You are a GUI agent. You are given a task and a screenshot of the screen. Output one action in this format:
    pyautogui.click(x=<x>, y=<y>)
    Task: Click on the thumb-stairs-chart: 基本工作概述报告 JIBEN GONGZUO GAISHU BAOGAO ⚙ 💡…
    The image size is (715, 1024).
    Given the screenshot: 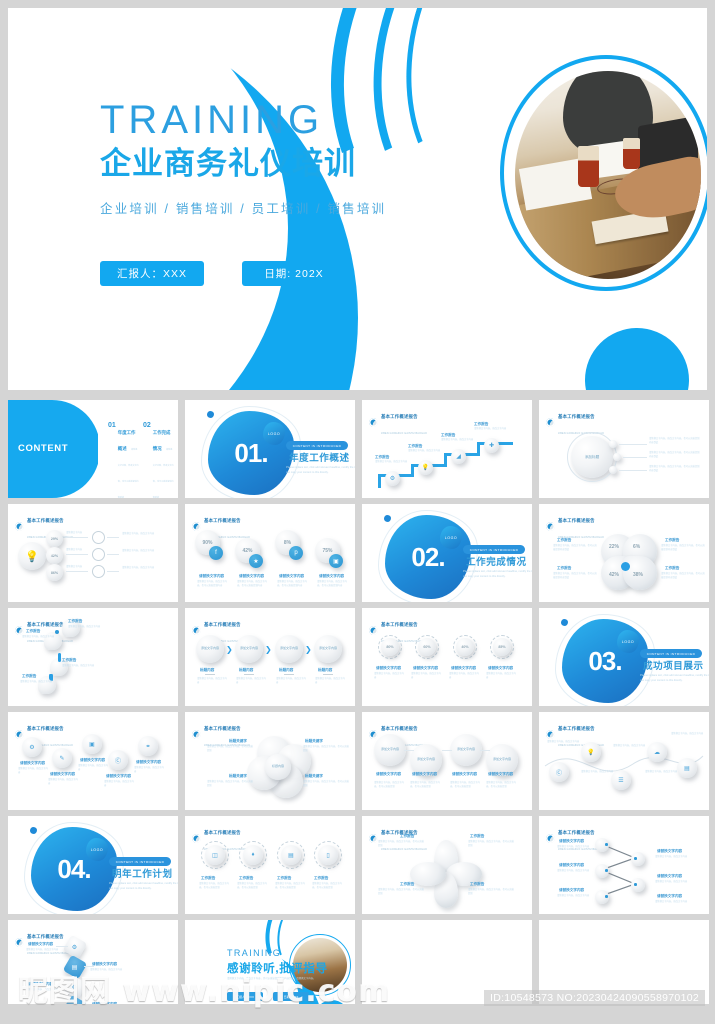 What is the action you would take?
    pyautogui.click(x=447, y=449)
    